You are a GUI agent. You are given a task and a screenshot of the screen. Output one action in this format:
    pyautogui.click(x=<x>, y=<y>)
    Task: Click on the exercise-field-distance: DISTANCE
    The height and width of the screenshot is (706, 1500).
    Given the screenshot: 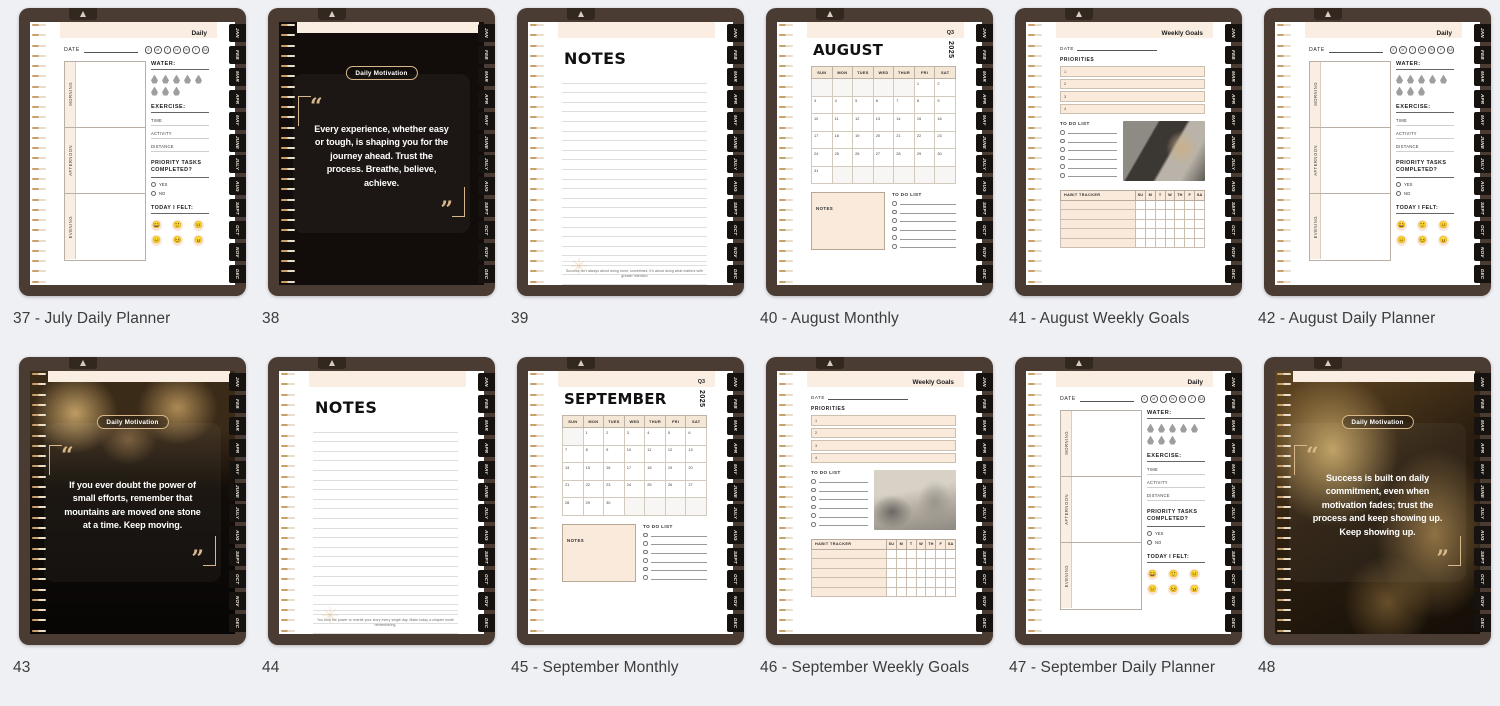 What is the action you would take?
    pyautogui.click(x=180, y=148)
    